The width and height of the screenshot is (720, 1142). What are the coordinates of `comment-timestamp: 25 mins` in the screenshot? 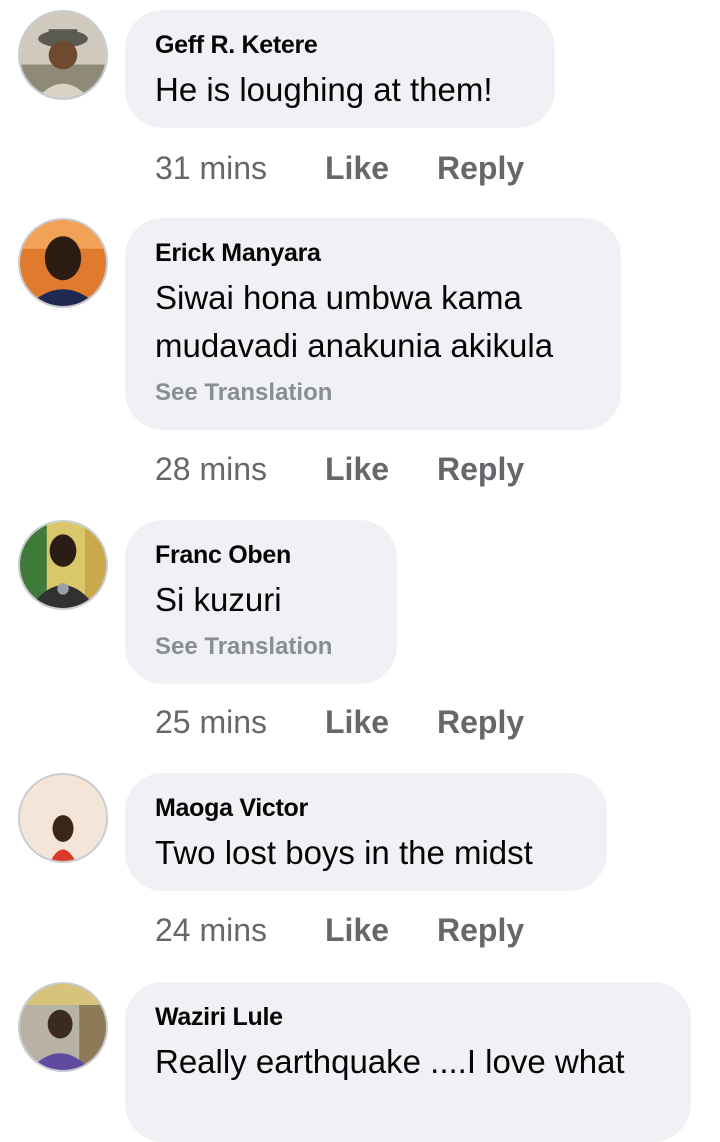 It's located at (240, 722).